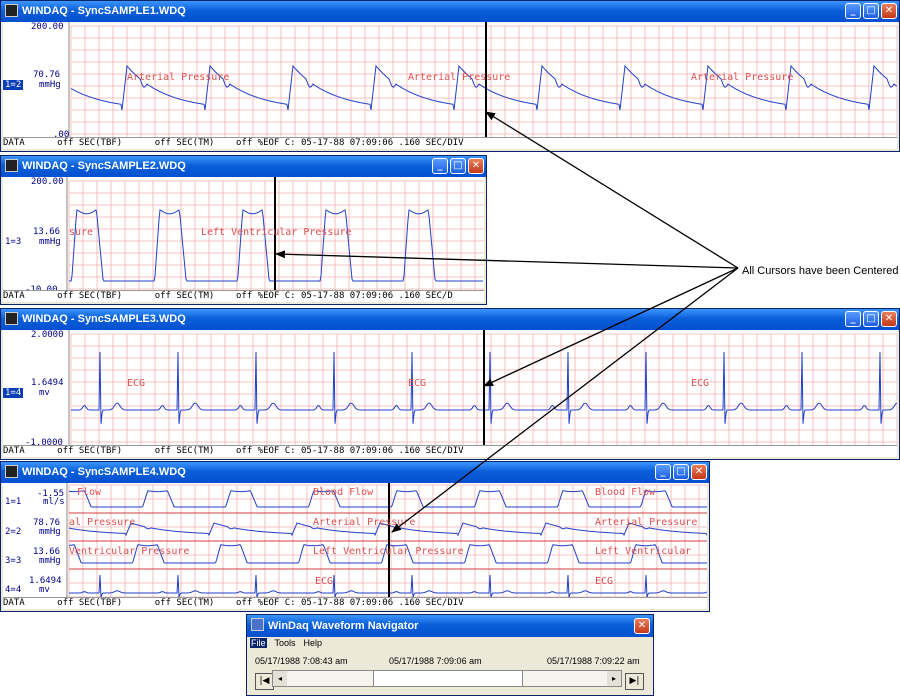 This screenshot has width=900, height=699. What do you see at coordinates (102, 522) in the screenshot?
I see `waveform-label: al Pressure` at bounding box center [102, 522].